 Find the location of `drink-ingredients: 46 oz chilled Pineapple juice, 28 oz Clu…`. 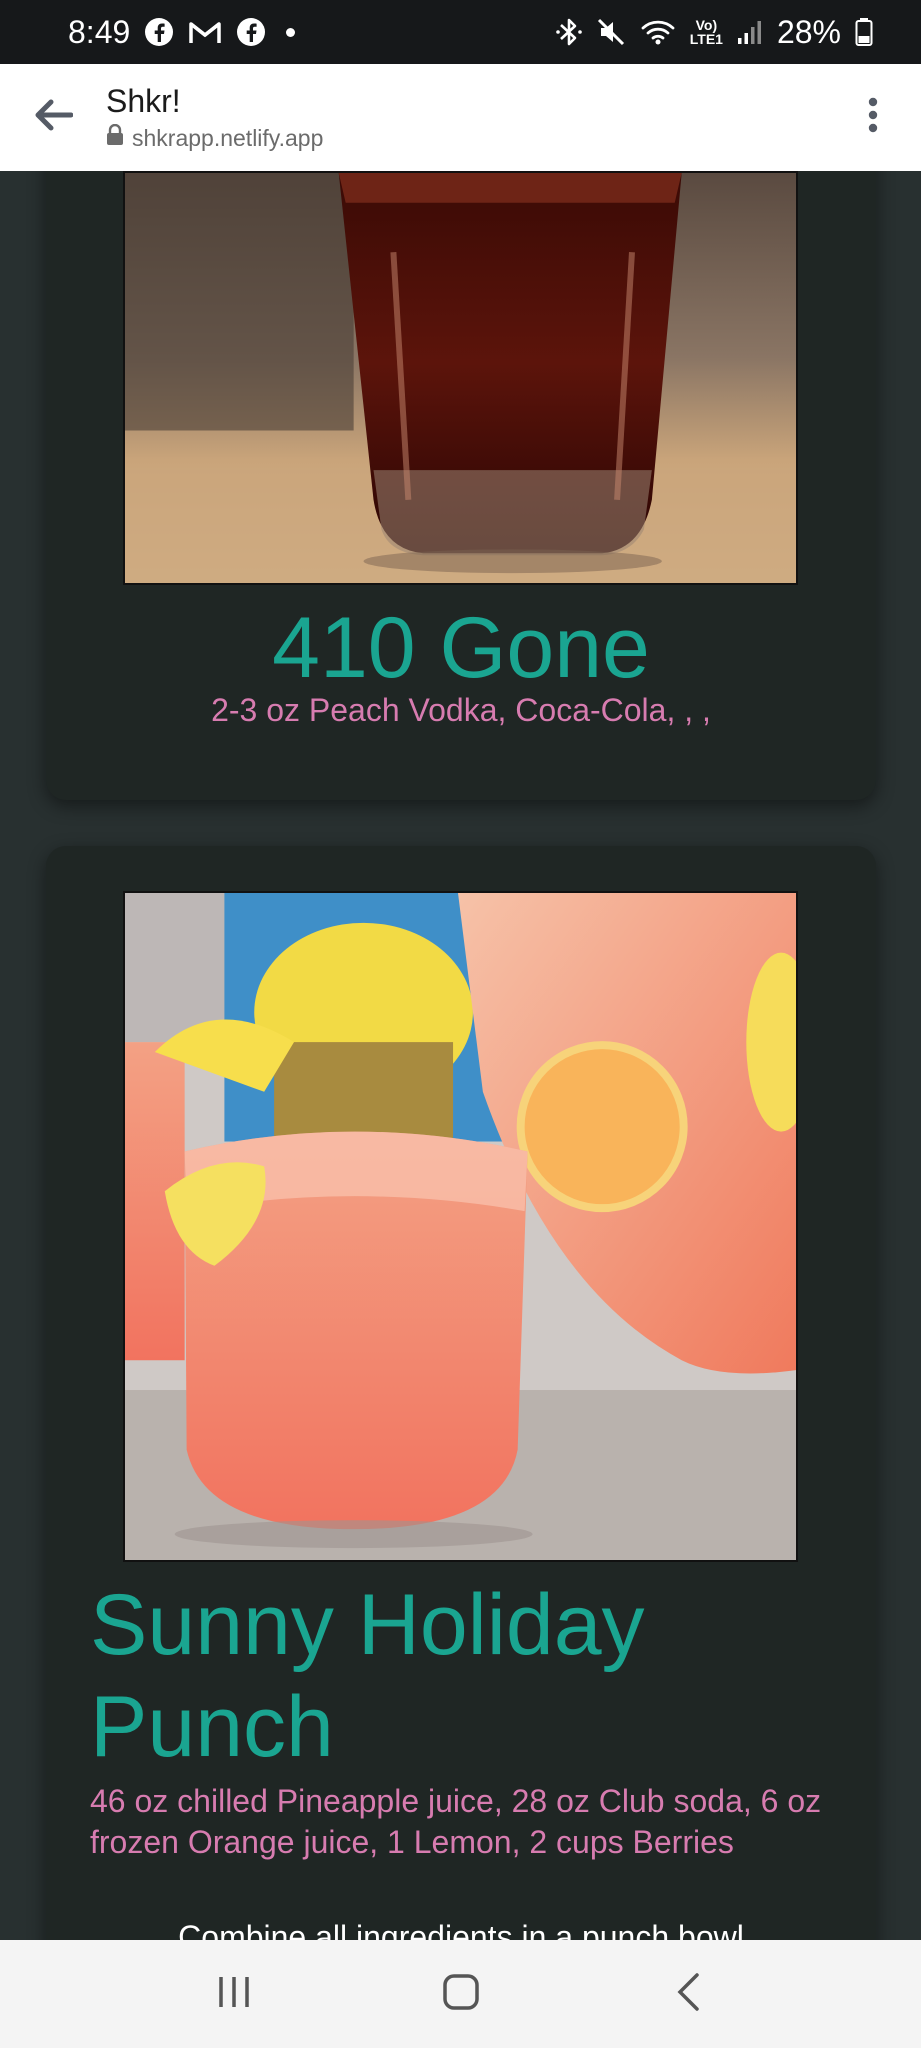

drink-ingredients: 46 oz chilled Pineapple juice, 28 oz Clu… is located at coordinates (456, 1821).